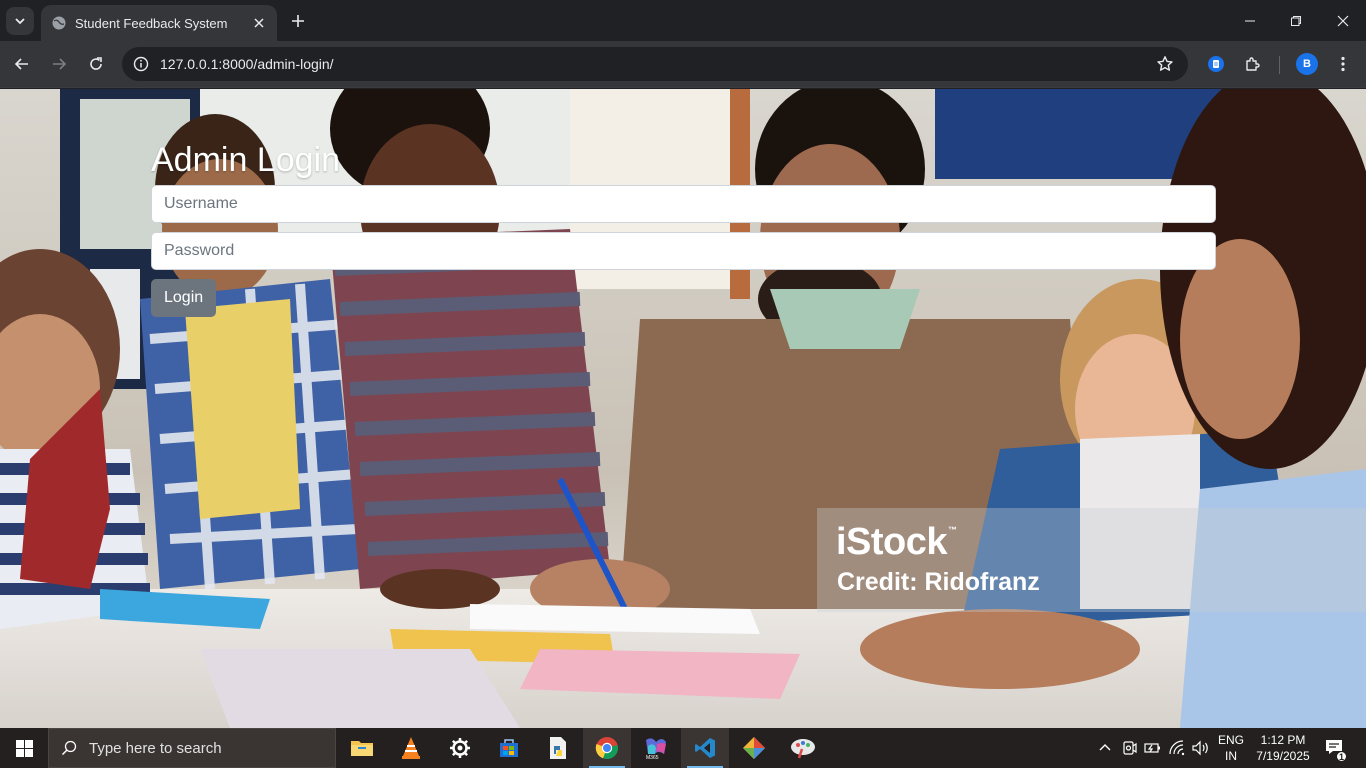  I want to click on file-explorer-app, so click(362, 748).